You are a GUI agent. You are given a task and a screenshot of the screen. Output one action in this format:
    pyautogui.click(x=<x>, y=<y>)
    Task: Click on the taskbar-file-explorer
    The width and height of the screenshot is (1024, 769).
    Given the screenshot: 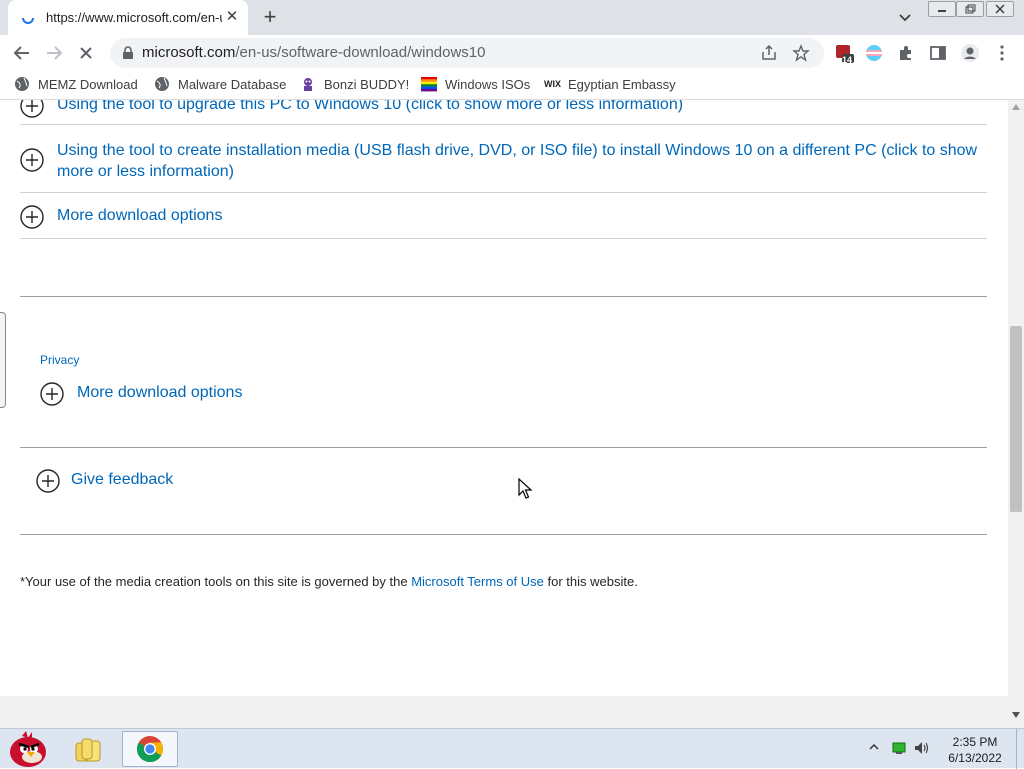 What is the action you would take?
    pyautogui.click(x=90, y=749)
    